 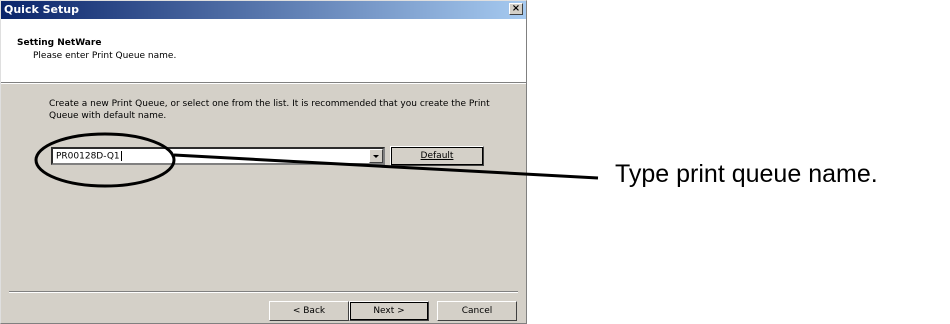 I want to click on callout-text: Type print queue name., so click(x=746, y=174).